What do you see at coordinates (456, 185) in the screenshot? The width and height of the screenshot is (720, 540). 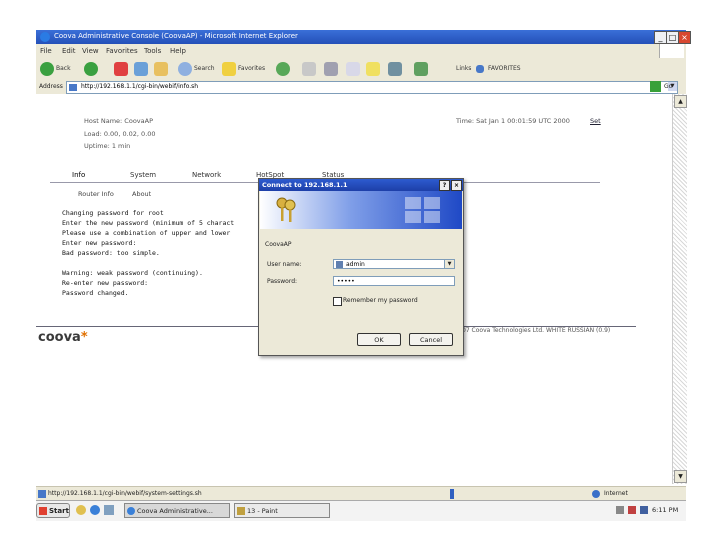 I see `dialog-close-button: ×` at bounding box center [456, 185].